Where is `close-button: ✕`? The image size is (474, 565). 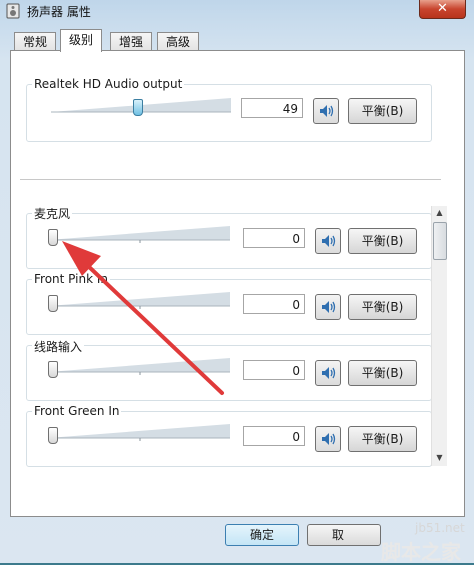 close-button: ✕ is located at coordinates (442, 9).